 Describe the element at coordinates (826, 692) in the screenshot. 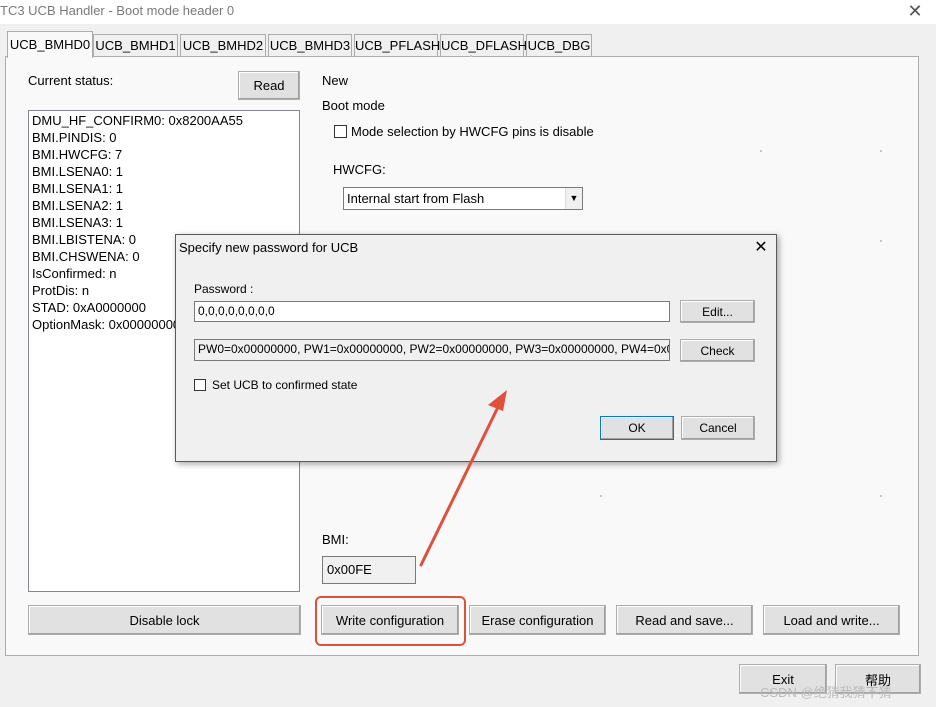

I see `watermark: CSDN @绝猜我猜不猜` at that location.